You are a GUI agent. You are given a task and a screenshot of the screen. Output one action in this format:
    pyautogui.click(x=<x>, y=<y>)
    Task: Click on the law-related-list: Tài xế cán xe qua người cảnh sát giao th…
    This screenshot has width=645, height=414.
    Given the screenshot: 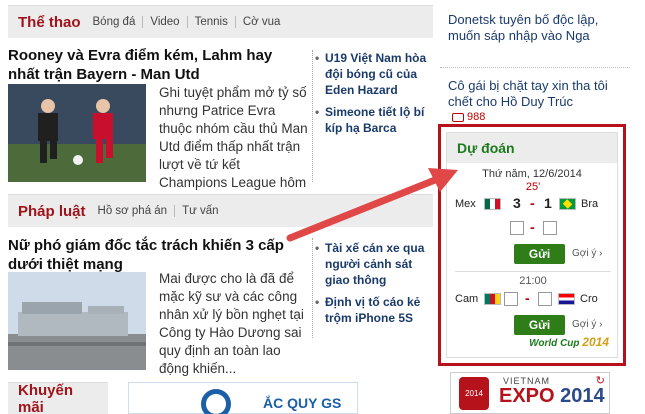 What is the action you would take?
    pyautogui.click(x=372, y=286)
    